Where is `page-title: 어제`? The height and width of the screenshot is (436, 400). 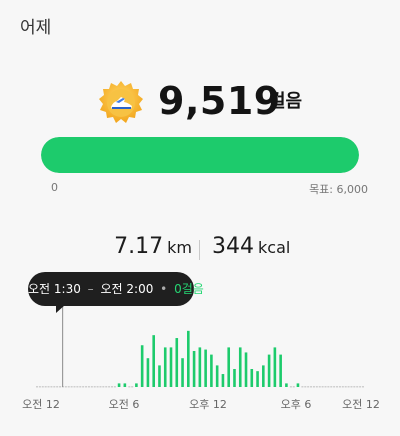 page-title: 어제 is located at coordinates (36, 28).